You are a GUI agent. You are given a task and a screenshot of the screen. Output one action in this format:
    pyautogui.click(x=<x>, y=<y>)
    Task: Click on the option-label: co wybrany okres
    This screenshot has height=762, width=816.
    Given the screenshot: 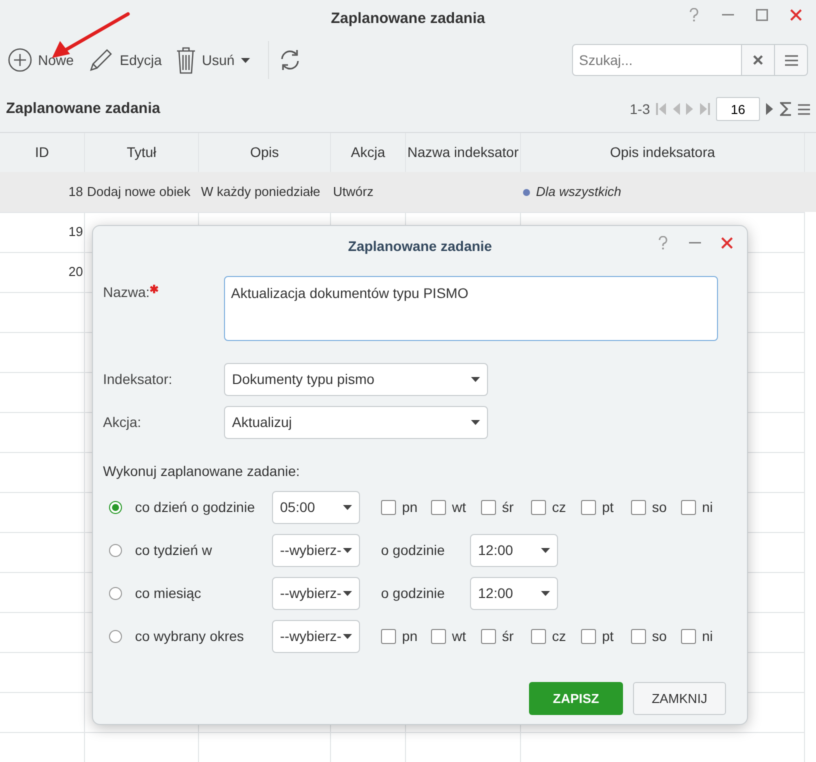 What is the action you would take?
    pyautogui.click(x=189, y=636)
    